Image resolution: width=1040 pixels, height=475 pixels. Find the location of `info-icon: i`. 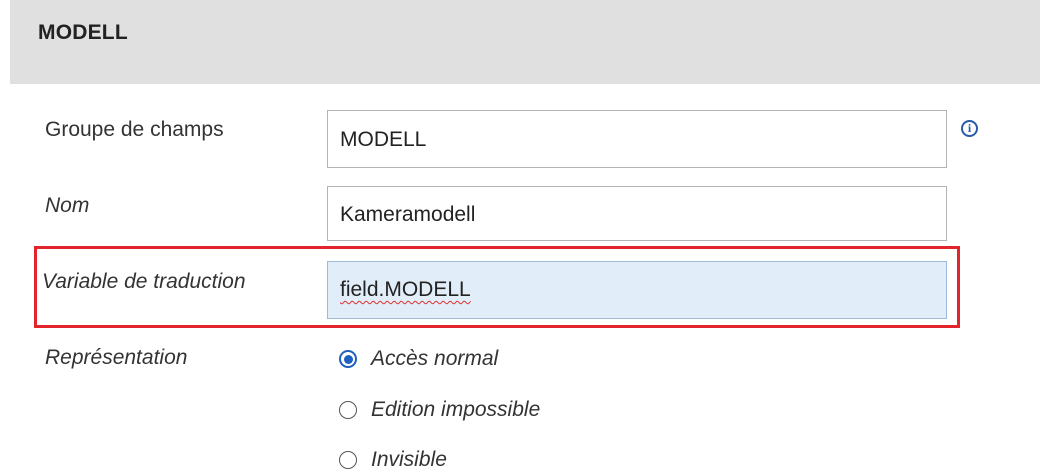

info-icon: i is located at coordinates (969, 128).